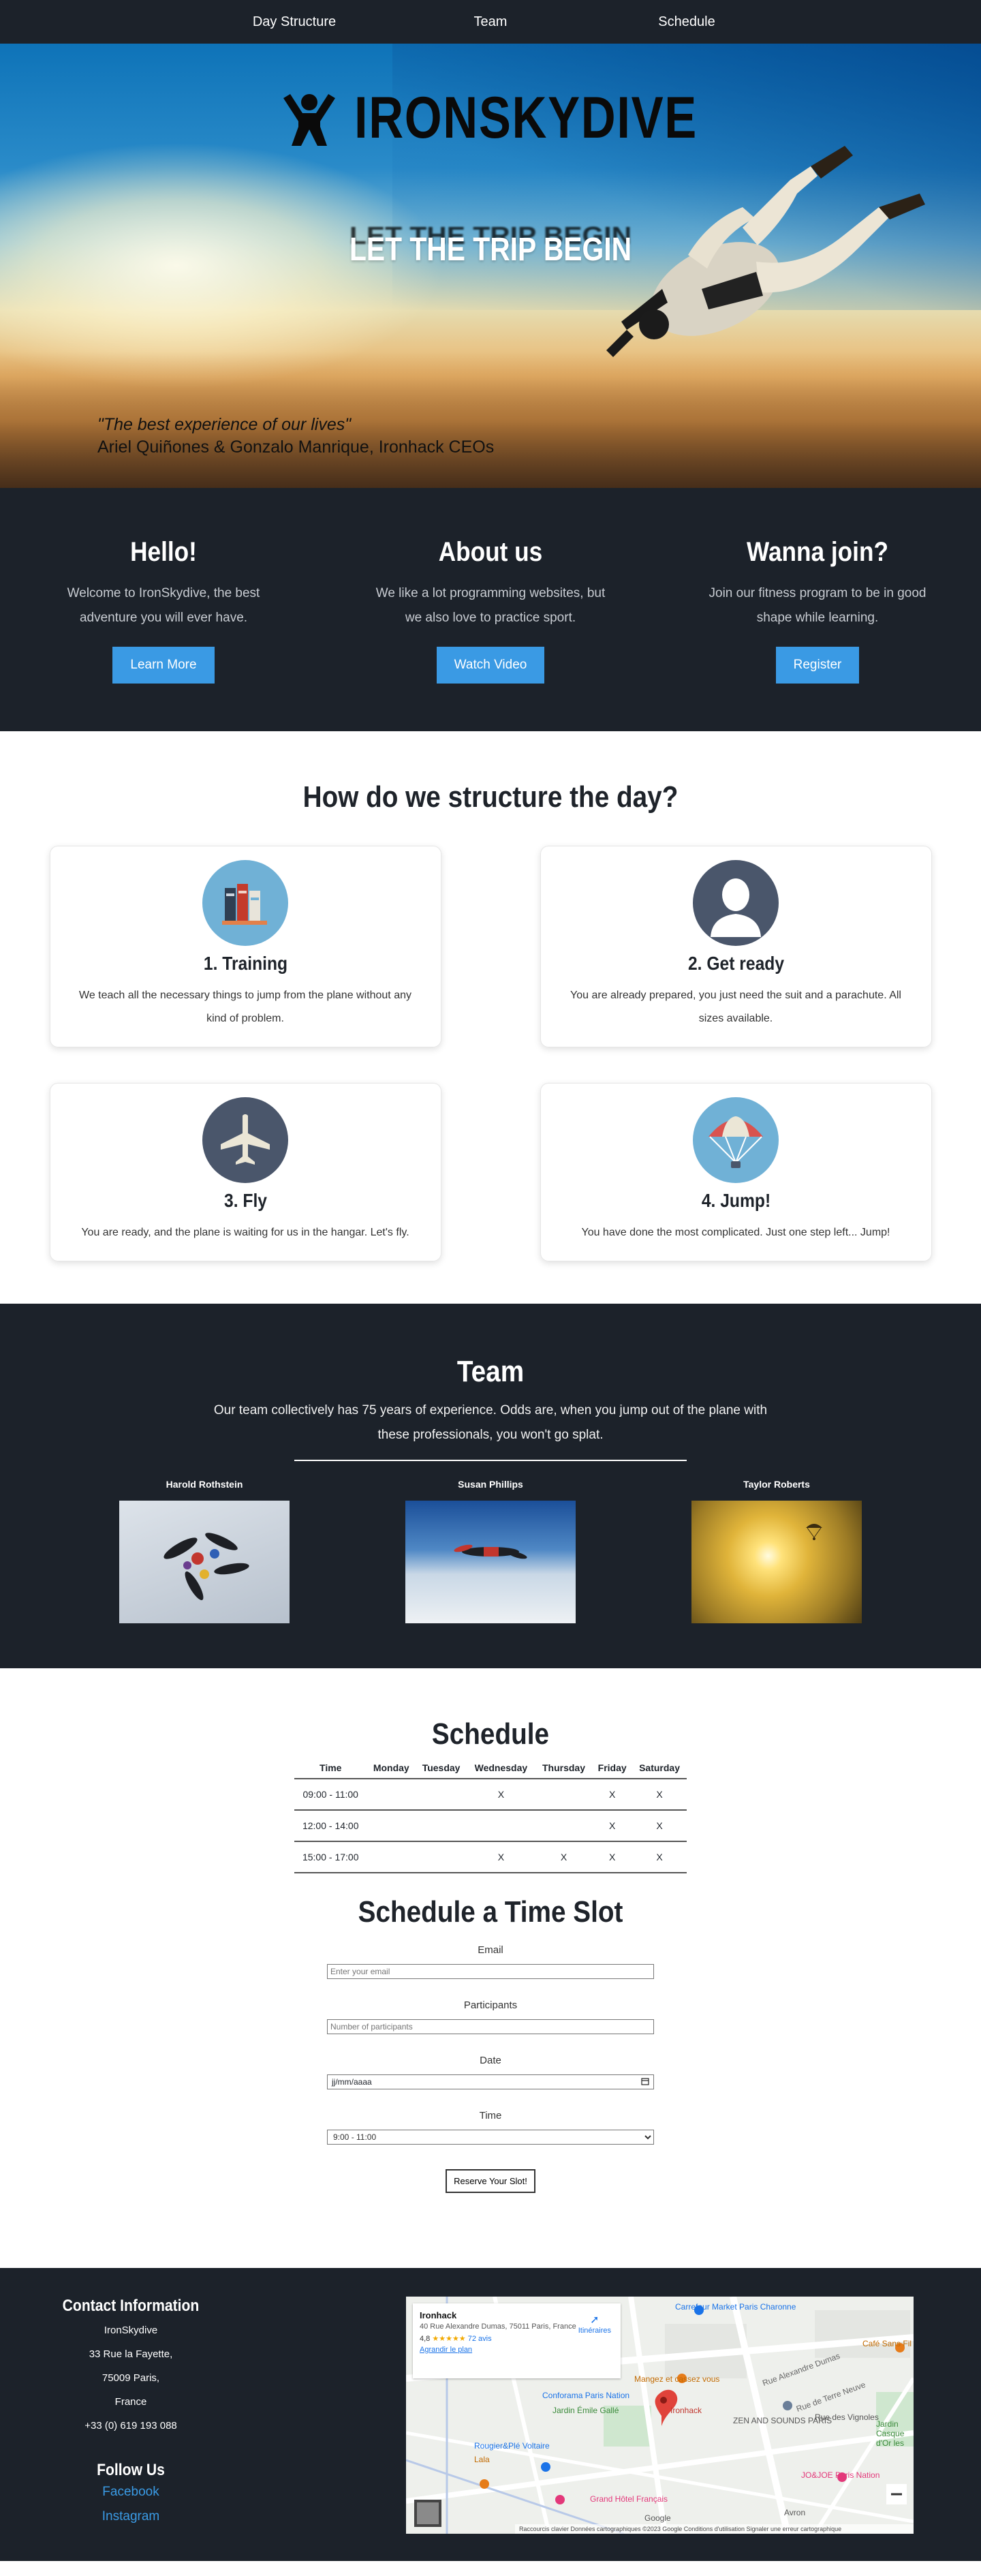 This screenshot has height=2576, width=981. What do you see at coordinates (130, 2426) in the screenshot?
I see `phone-number: +33 (0) 619 193 088` at bounding box center [130, 2426].